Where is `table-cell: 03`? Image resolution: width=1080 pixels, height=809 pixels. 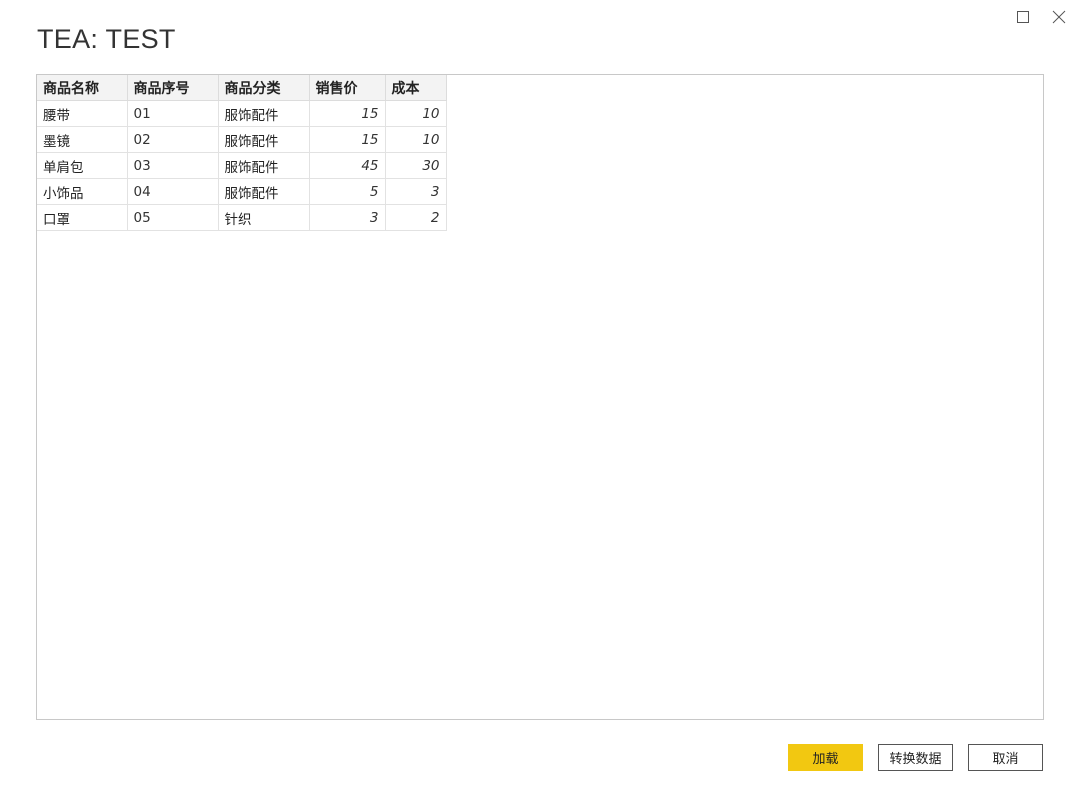 table-cell: 03 is located at coordinates (173, 165).